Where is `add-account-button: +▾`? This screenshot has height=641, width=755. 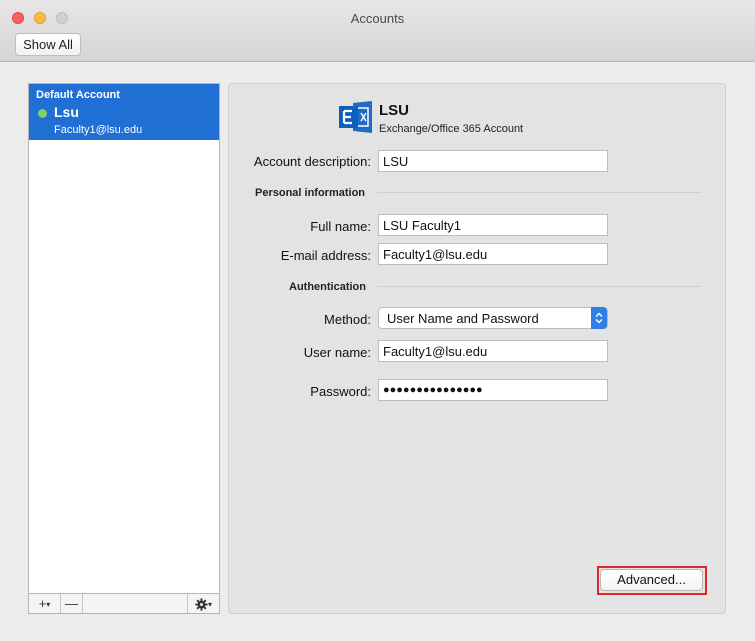
add-account-button: +▾ is located at coordinates (45, 603).